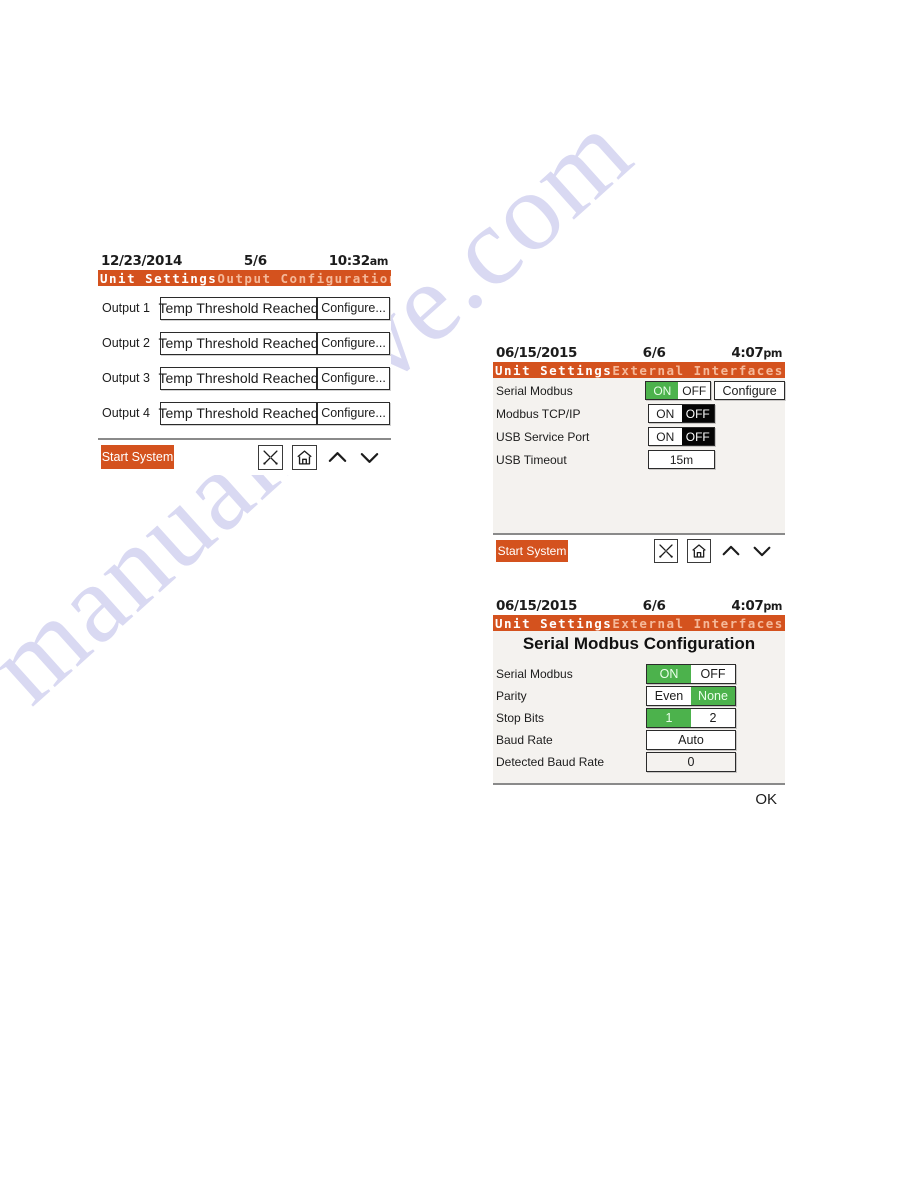 This screenshot has height=1188, width=918. What do you see at coordinates (639, 717) in the screenshot?
I see `table-row: Stop Bits 1 2` at bounding box center [639, 717].